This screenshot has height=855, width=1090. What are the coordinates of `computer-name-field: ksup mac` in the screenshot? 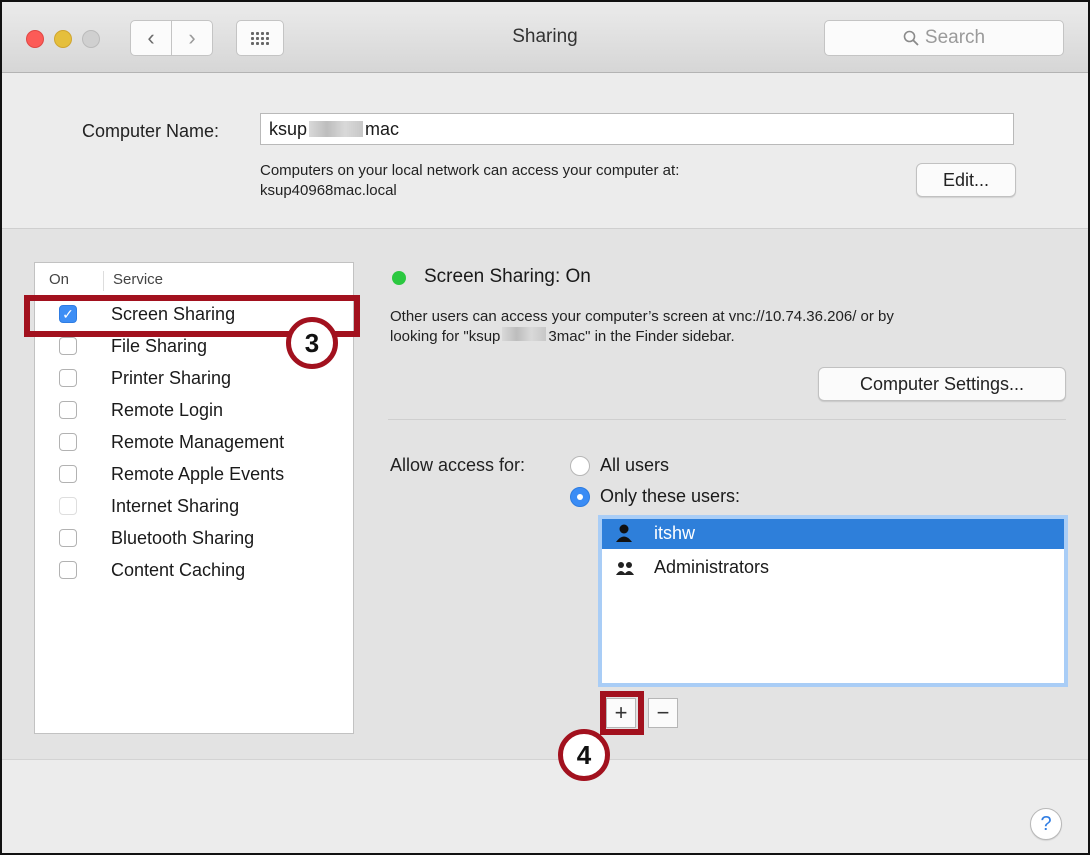 It's located at (637, 129).